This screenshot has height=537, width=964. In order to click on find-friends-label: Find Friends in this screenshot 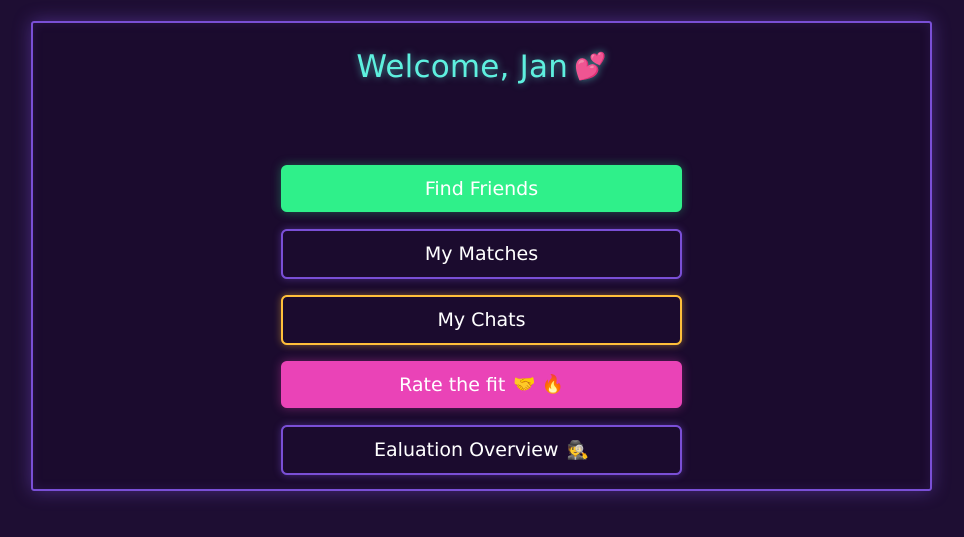, I will do `click(481, 188)`.